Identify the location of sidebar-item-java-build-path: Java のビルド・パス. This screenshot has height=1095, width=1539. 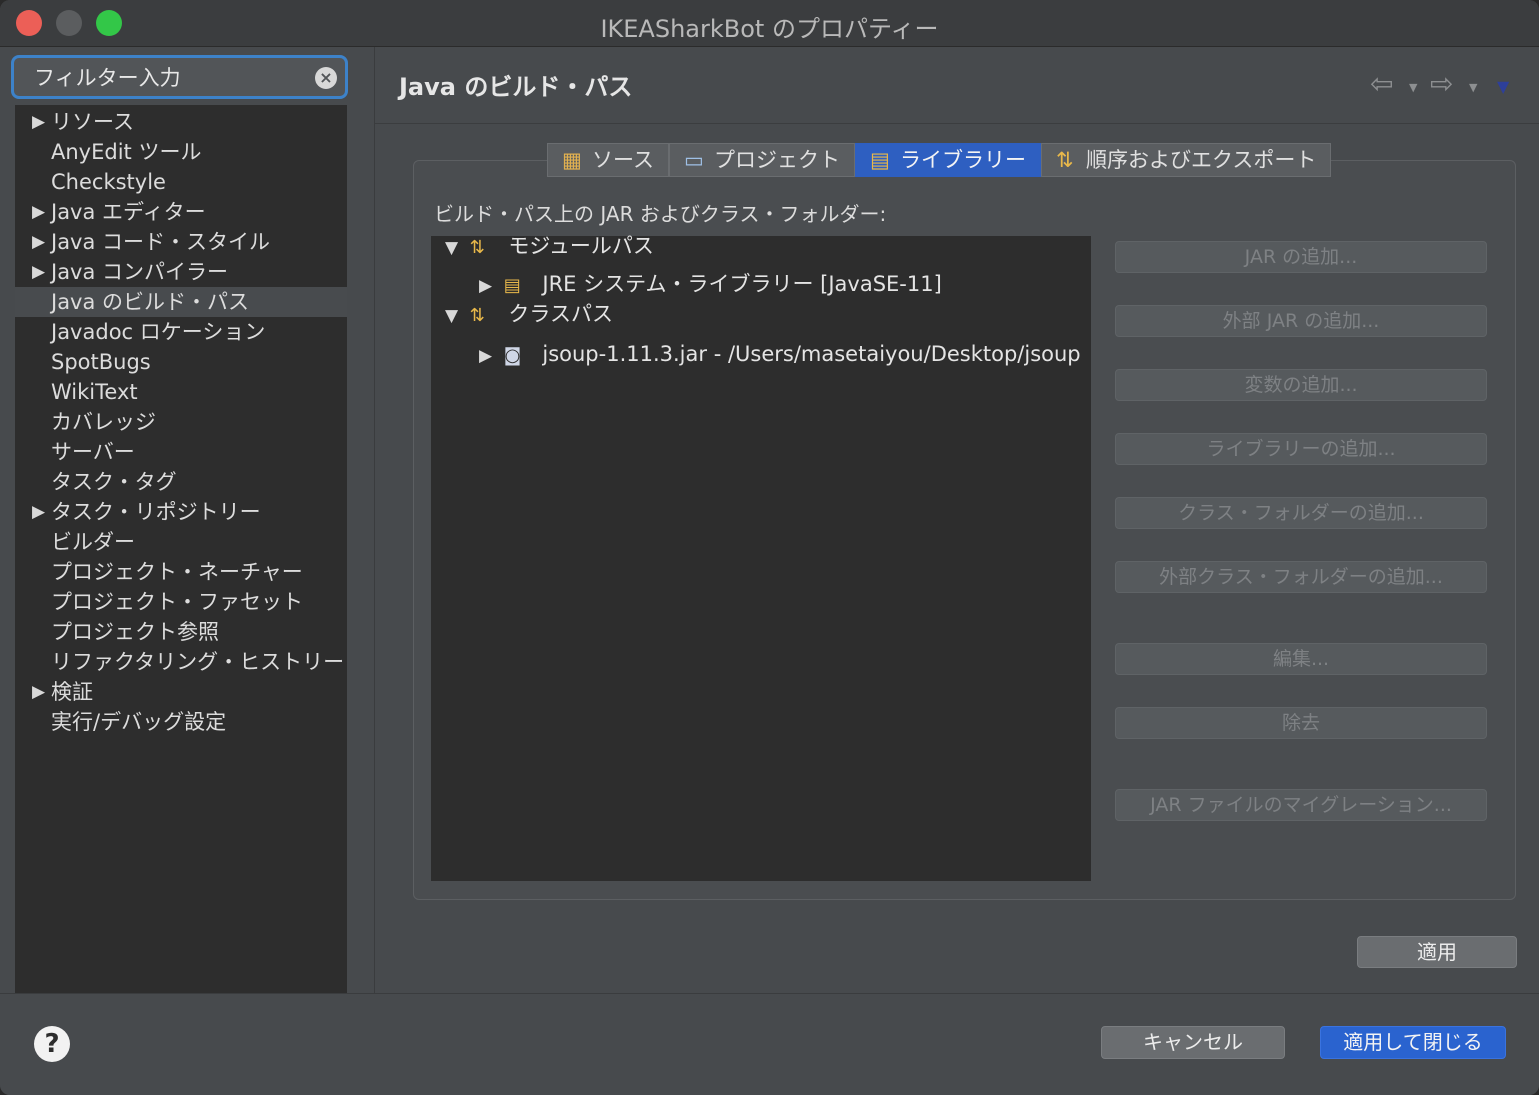
(181, 302).